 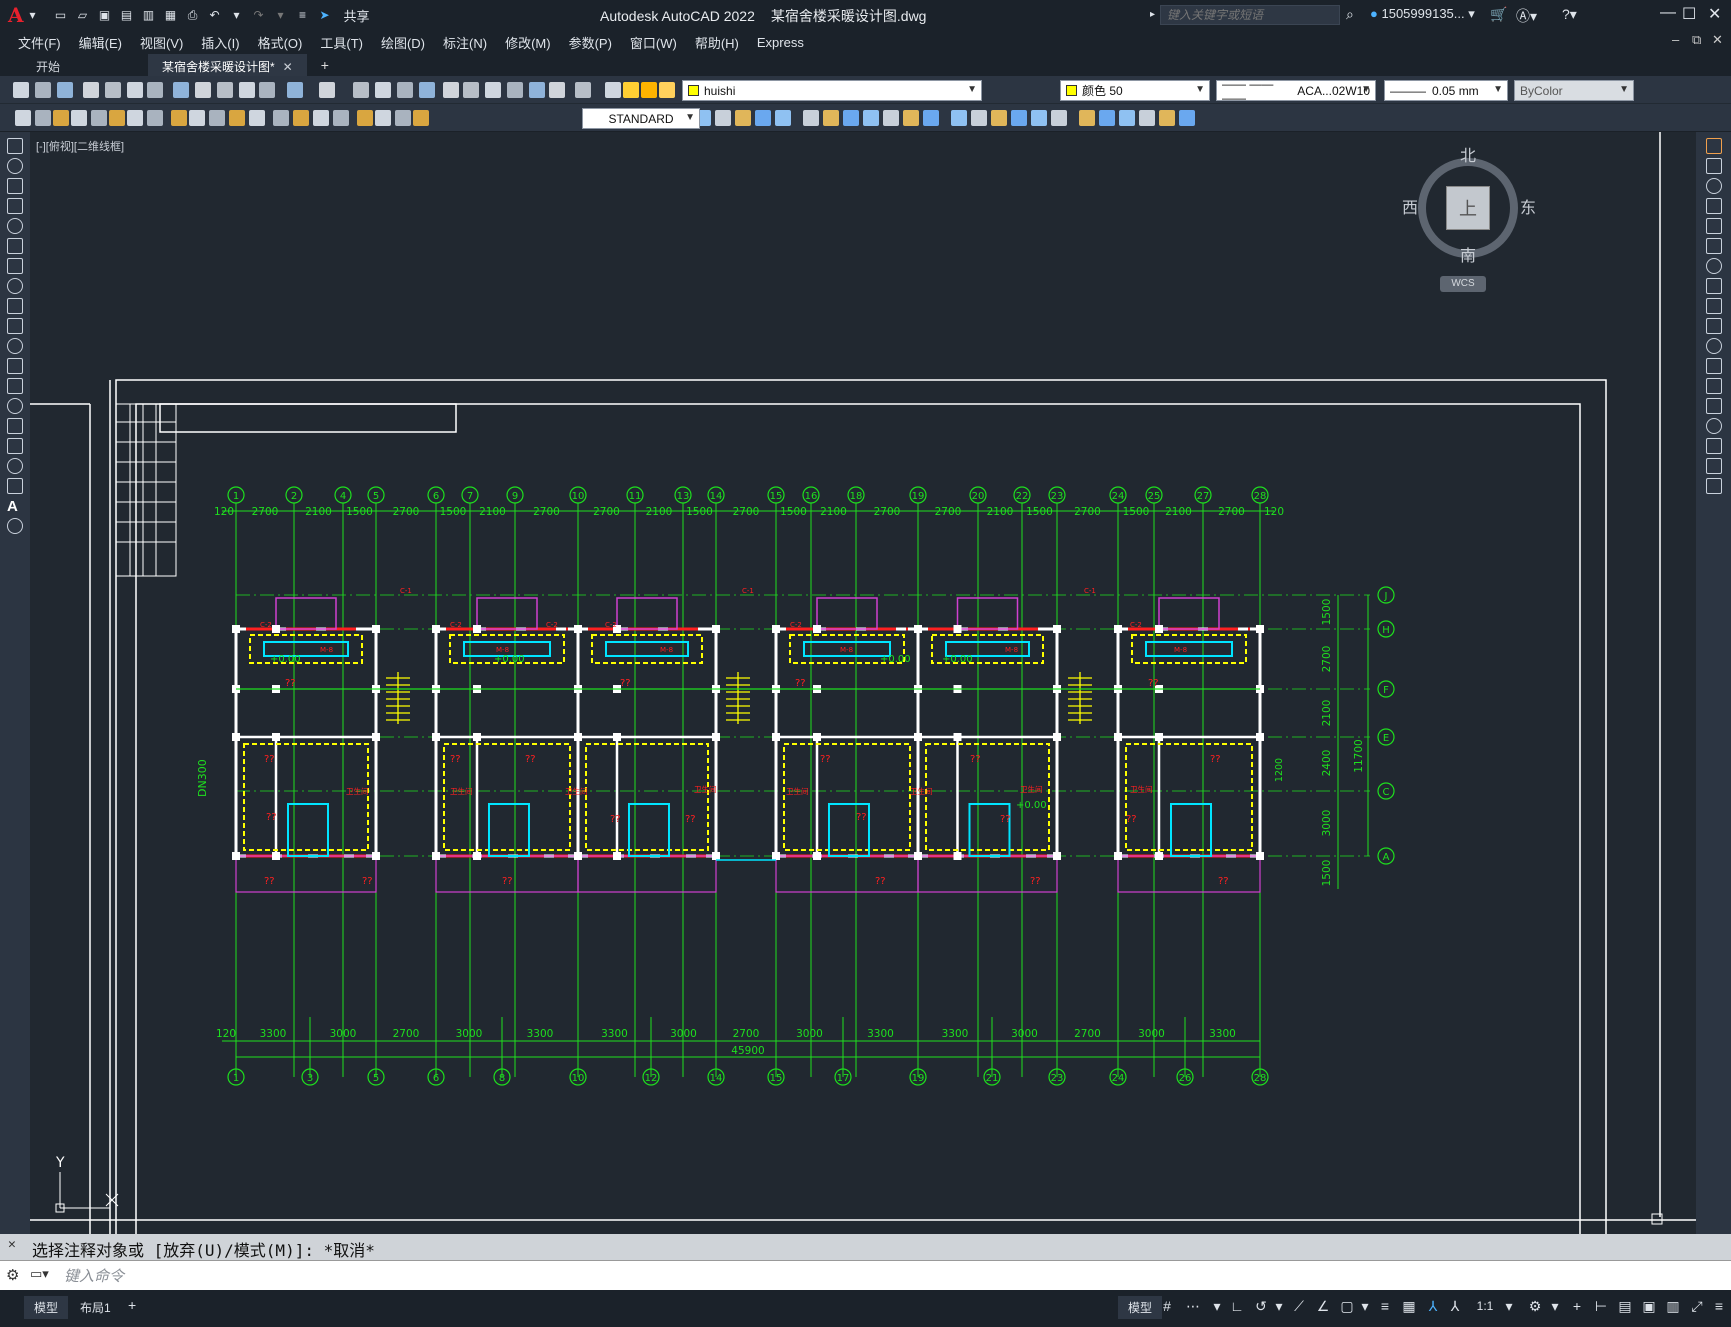 I want to click on polar-icon: ↺, so click(x=1261, y=1306).